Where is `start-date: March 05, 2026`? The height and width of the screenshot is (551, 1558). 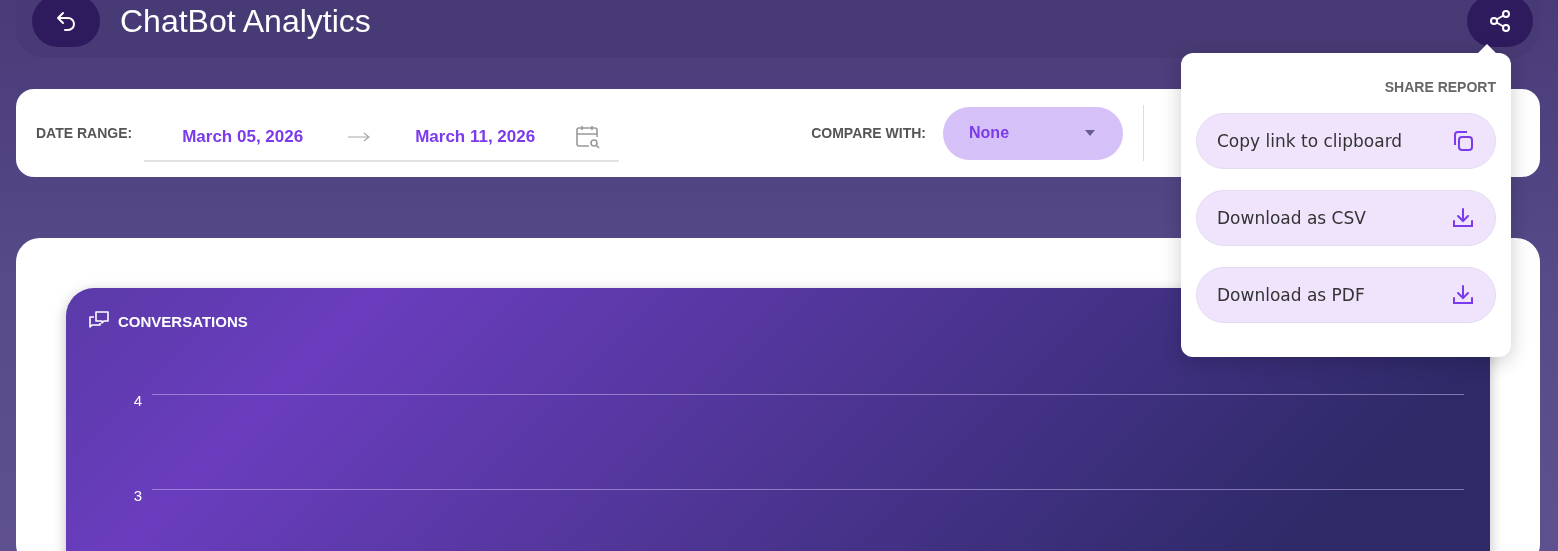 start-date: March 05, 2026 is located at coordinates (243, 137).